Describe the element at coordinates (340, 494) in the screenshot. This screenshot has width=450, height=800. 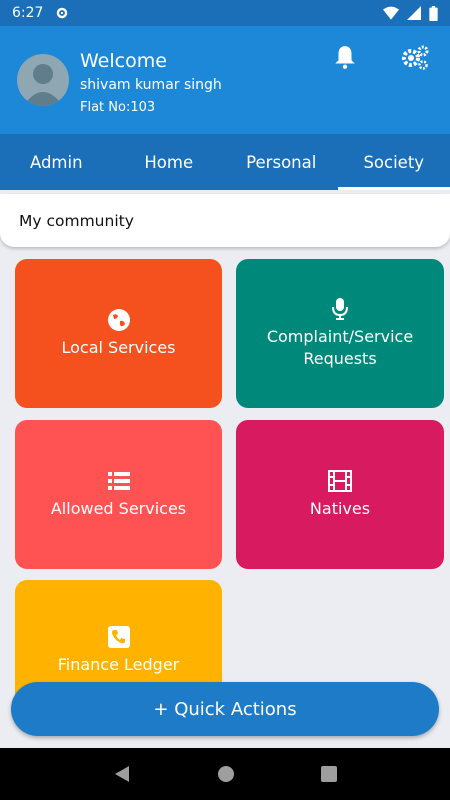
I see `natives-tile: Natives` at that location.